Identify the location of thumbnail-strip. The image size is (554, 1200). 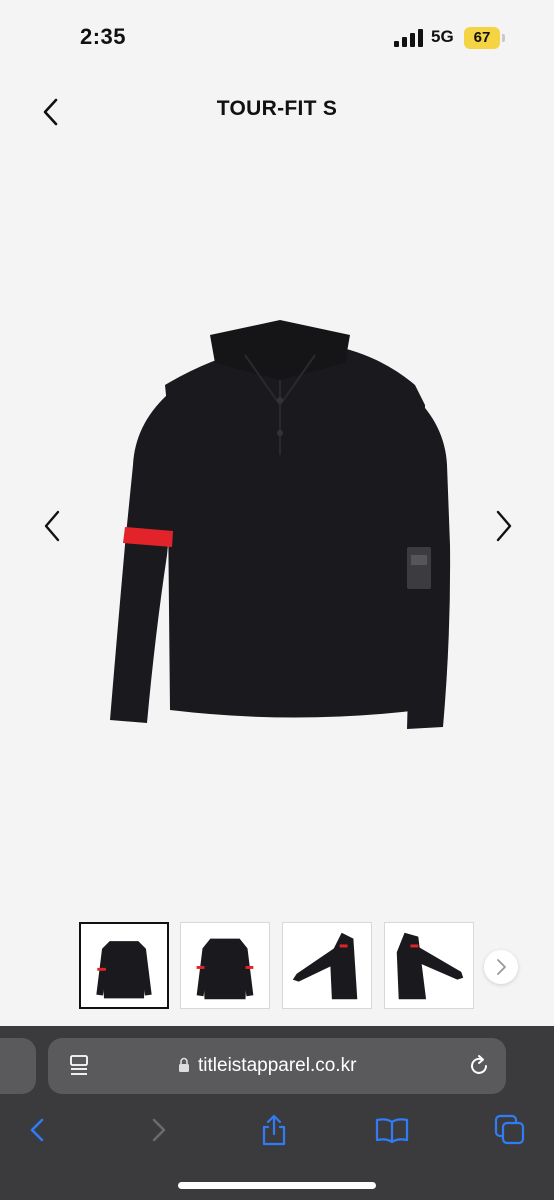
(277, 968).